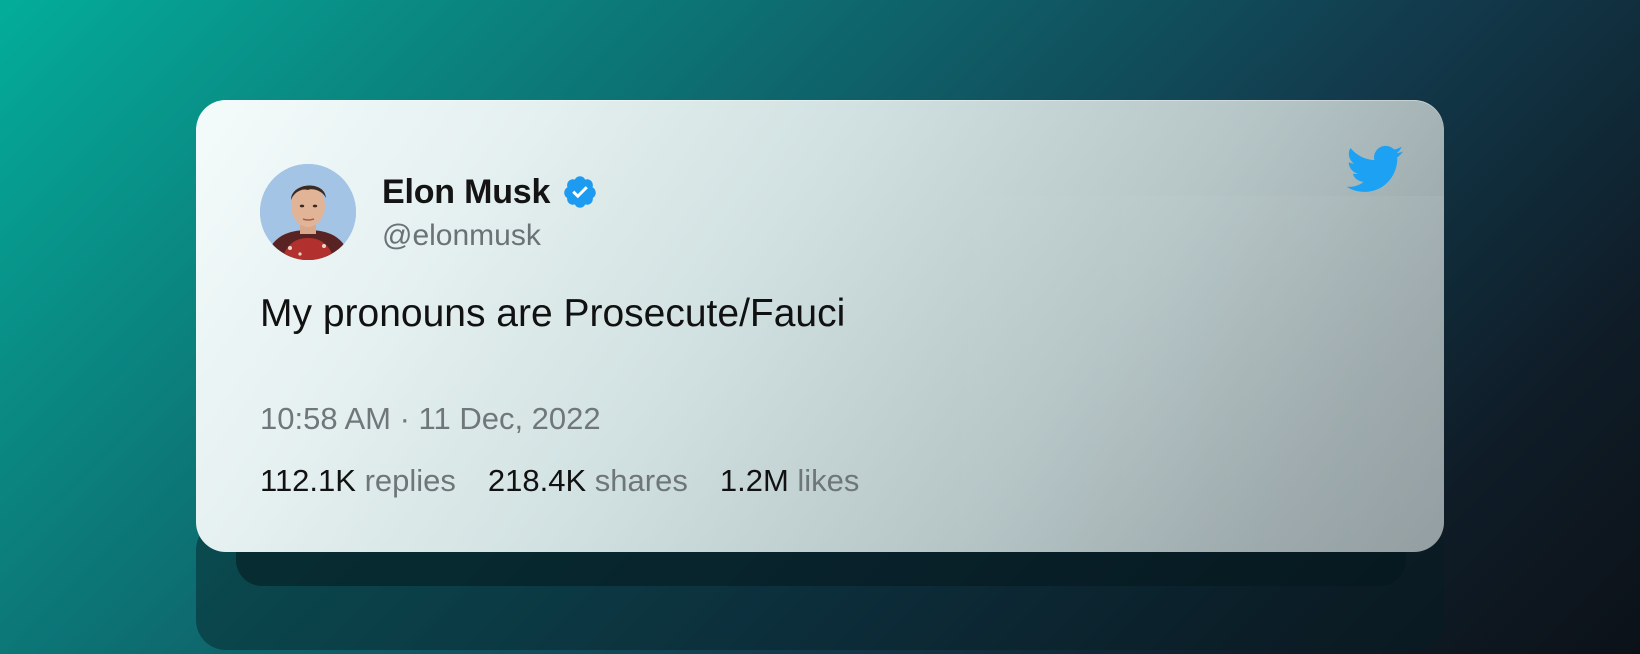 This screenshot has width=1640, height=654. I want to click on verified-badge-icon, so click(580, 192).